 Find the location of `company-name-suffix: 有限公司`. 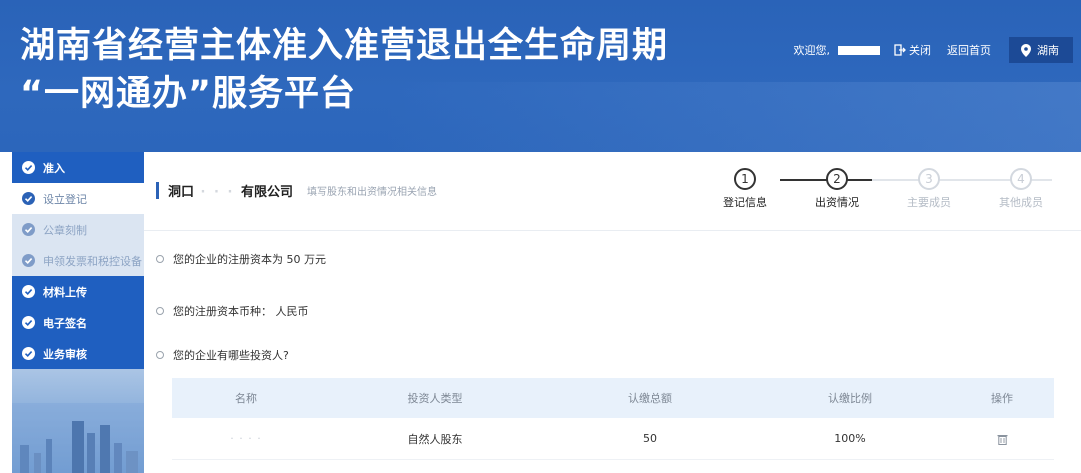

company-name-suffix: 有限公司 is located at coordinates (266, 192).